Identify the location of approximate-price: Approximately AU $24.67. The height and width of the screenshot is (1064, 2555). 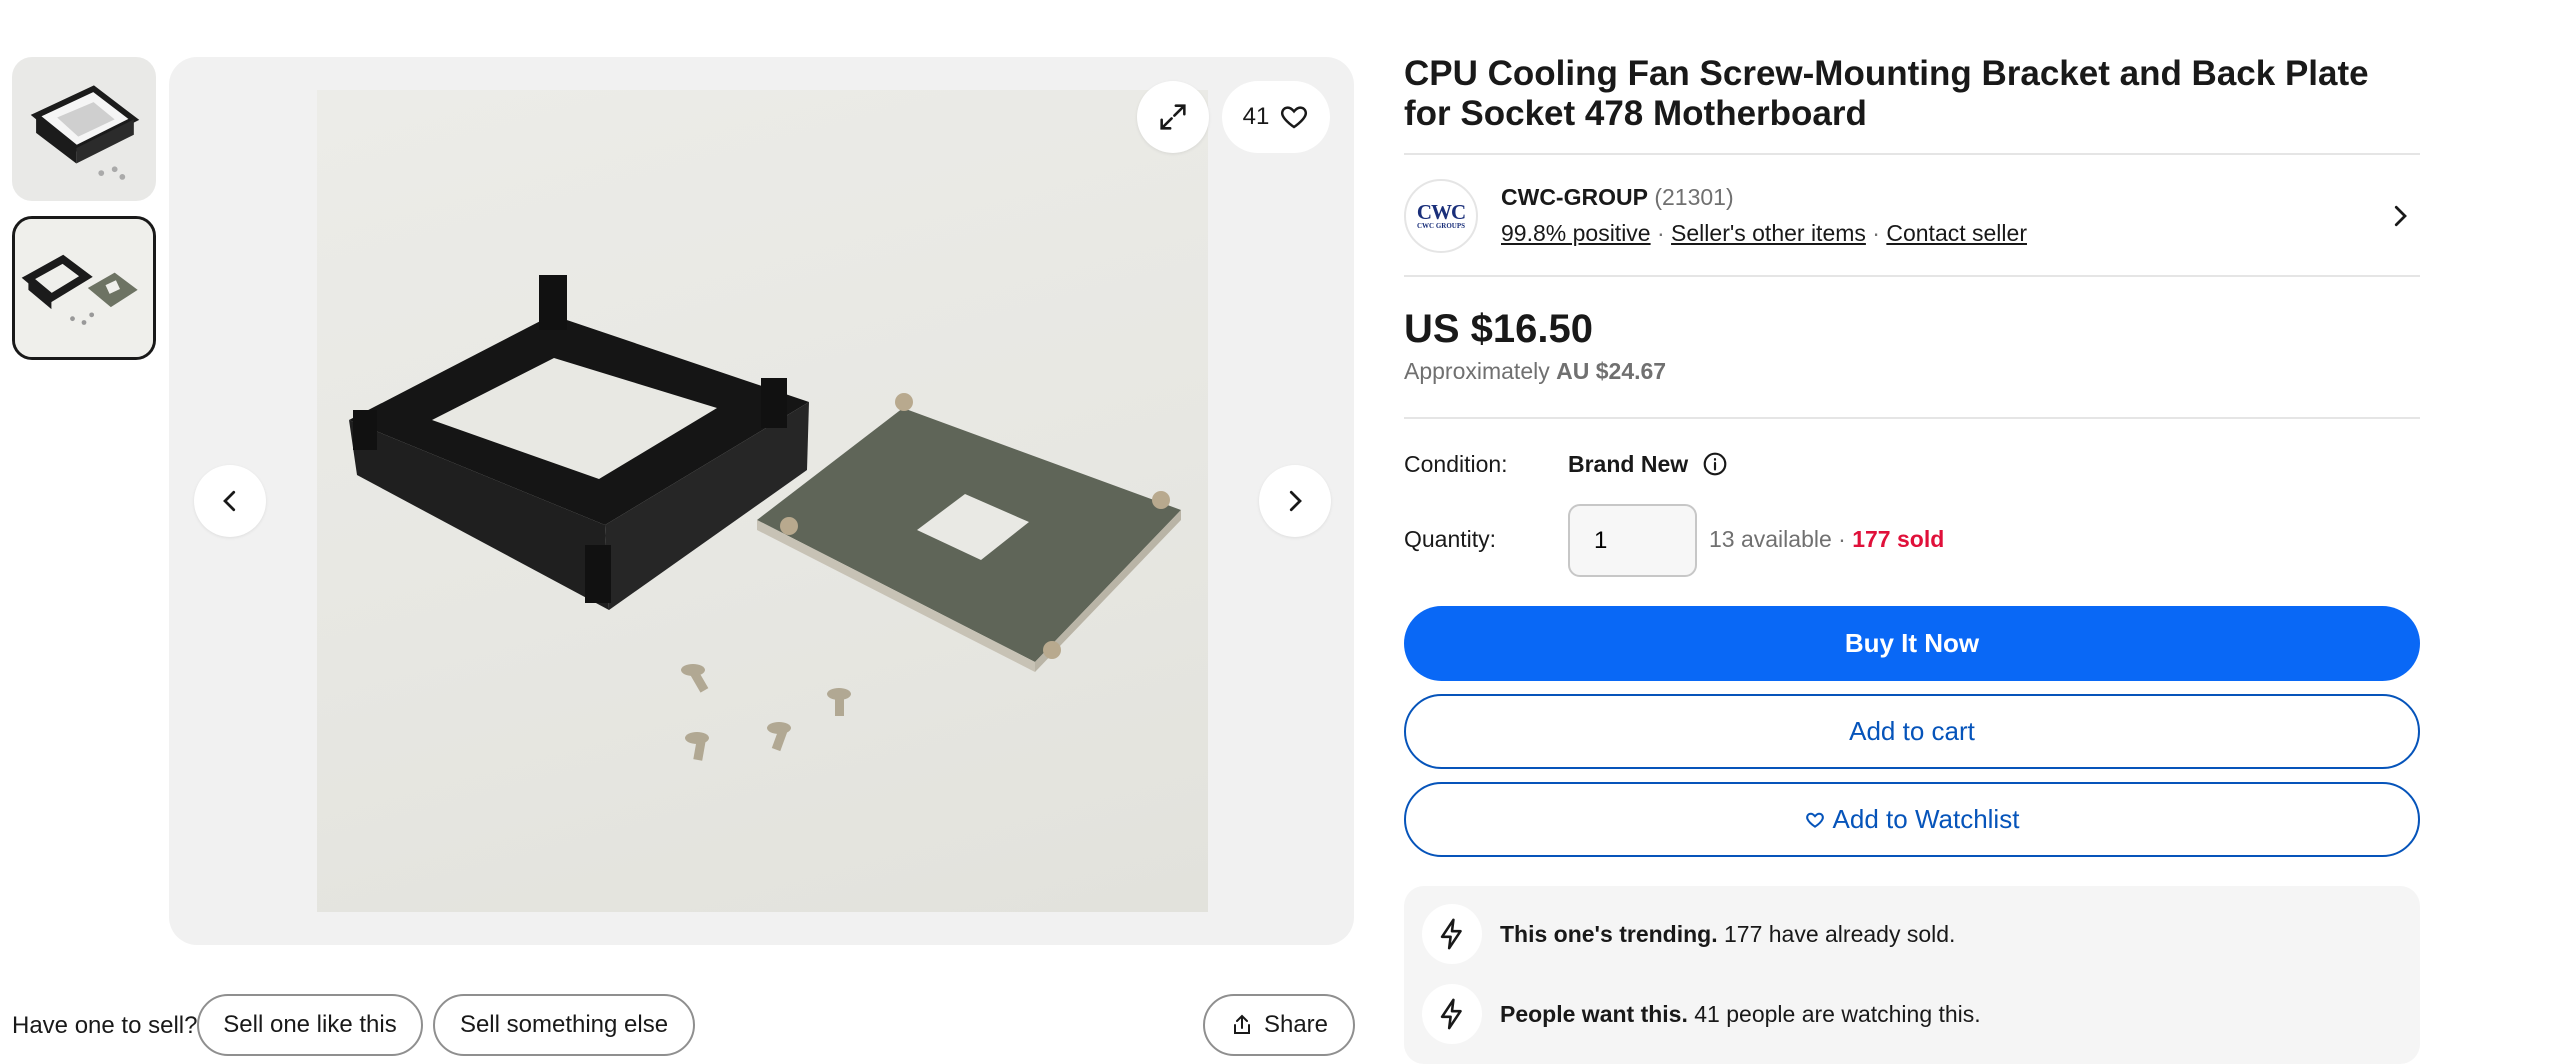
(1535, 371).